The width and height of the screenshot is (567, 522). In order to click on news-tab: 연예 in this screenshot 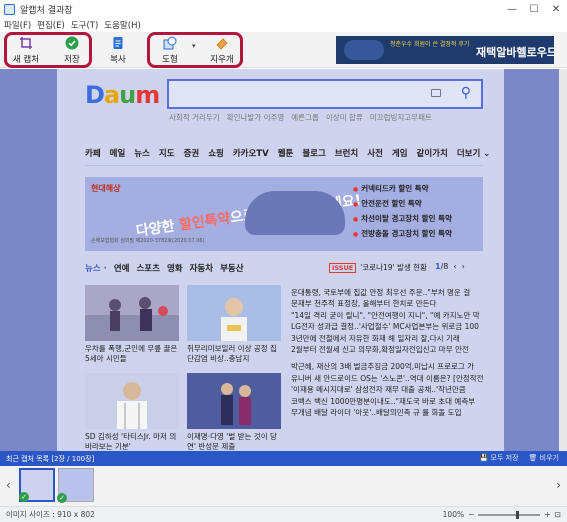, I will do `click(121, 269)`.